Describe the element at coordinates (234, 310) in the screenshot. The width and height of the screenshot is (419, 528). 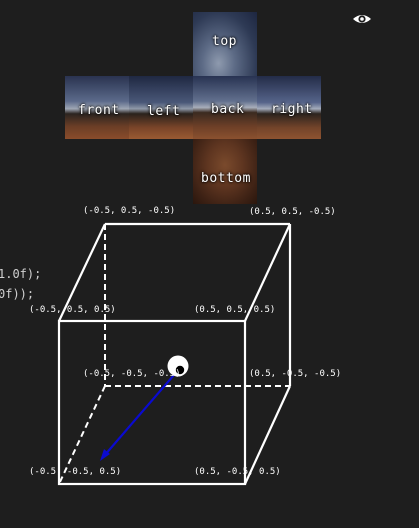
I see `vertex-label-front-top-right: (0.5, 0.5, 0.5)` at that location.